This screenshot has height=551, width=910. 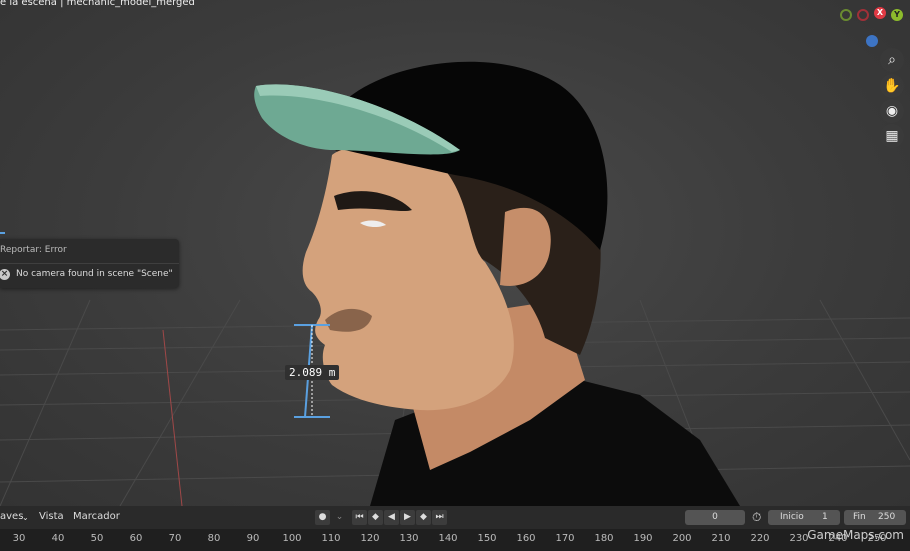 I want to click on timeline-tick: 70, so click(x=175, y=538).